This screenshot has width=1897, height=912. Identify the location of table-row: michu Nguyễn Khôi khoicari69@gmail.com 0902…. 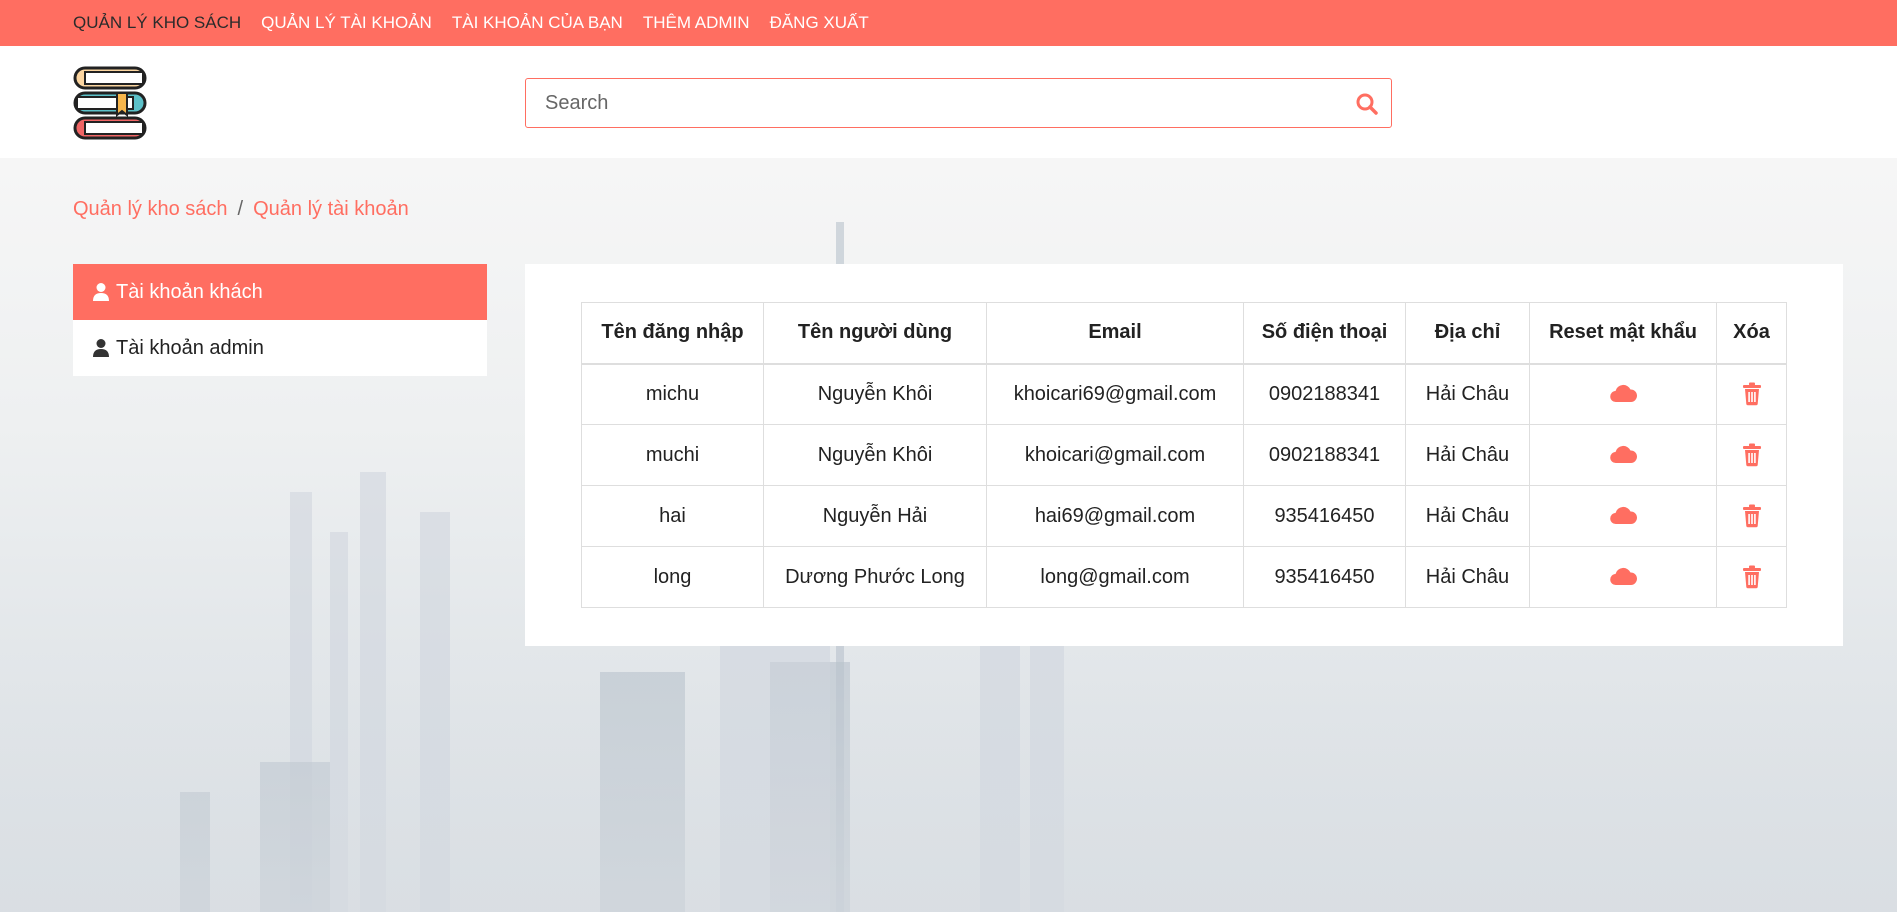
(1184, 394).